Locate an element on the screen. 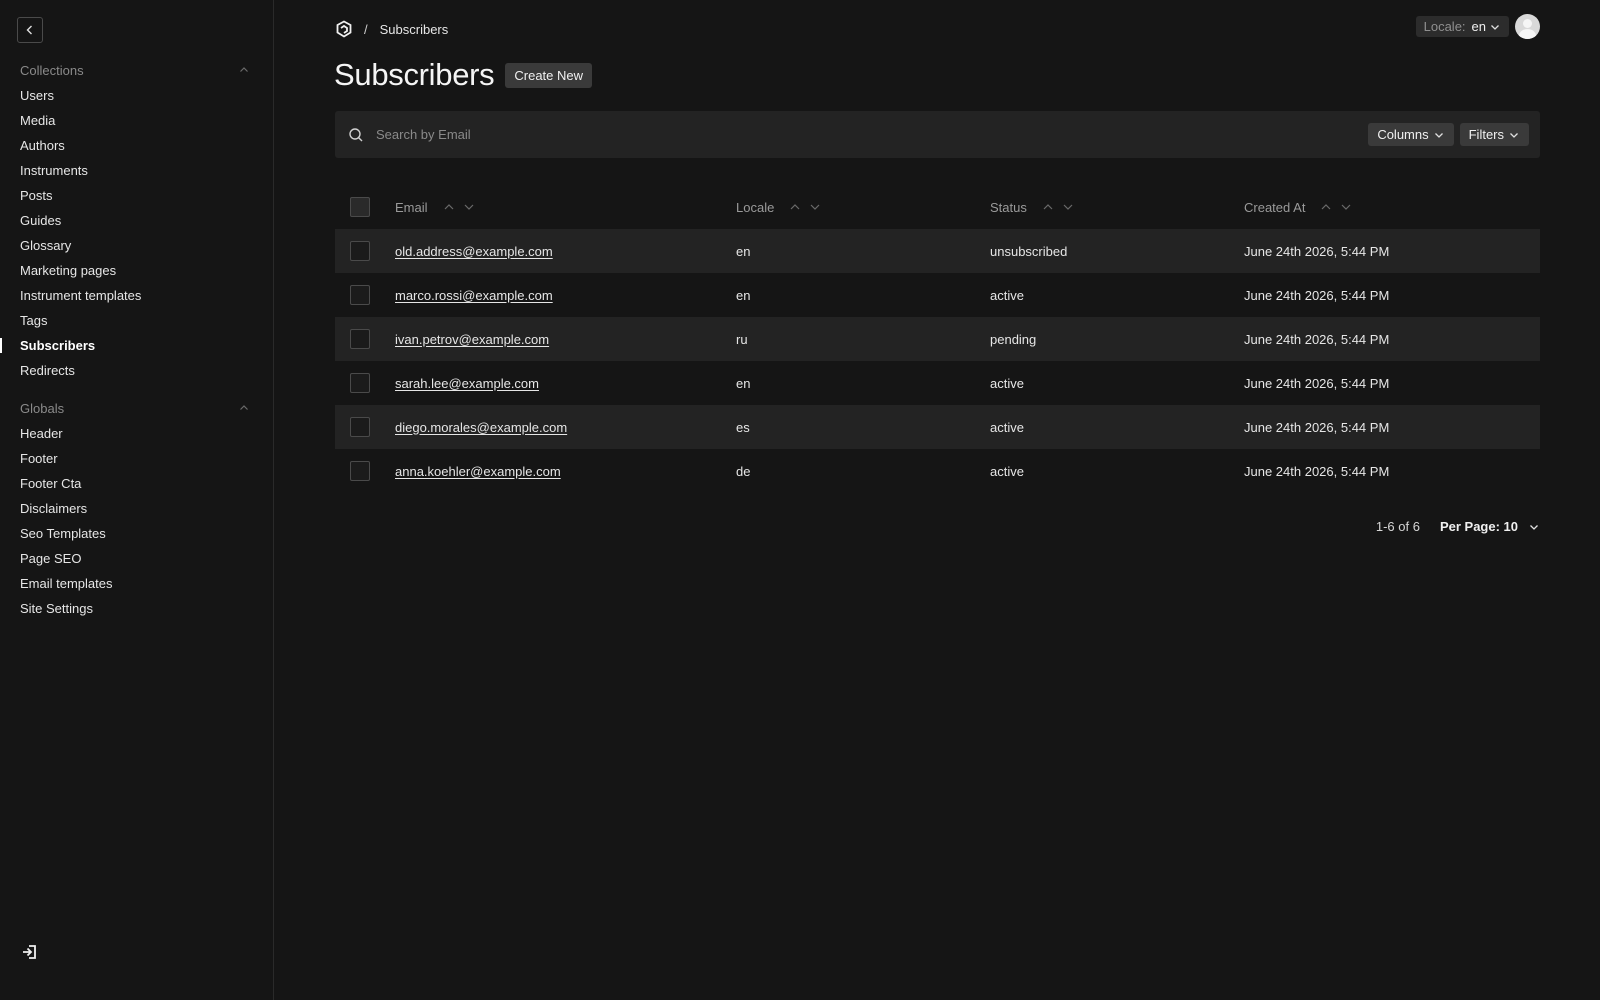 Image resolution: width=1600 pixels, height=1000 pixels. table-header: Email Locale Status Created At is located at coordinates (937, 207).